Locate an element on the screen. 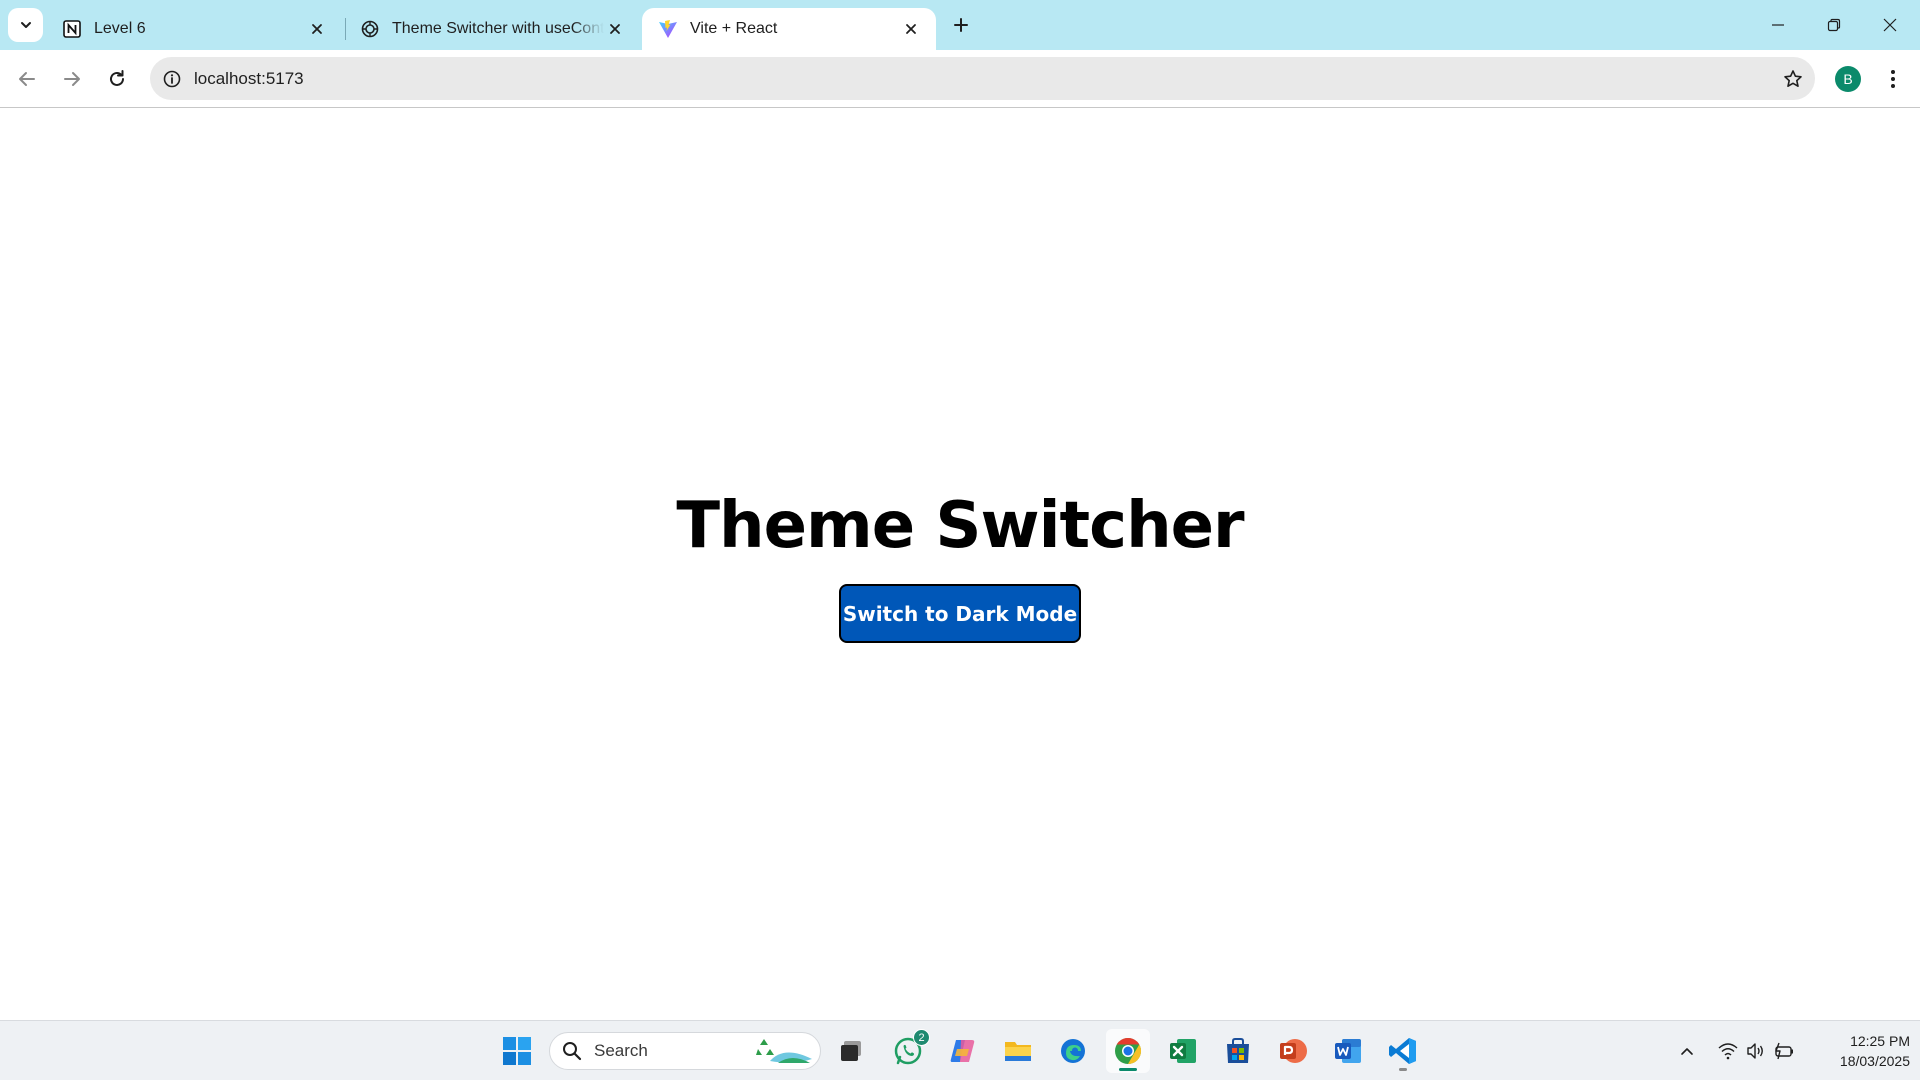 Image resolution: width=1920 pixels, height=1080 pixels. taskbar-store is located at coordinates (1238, 1051).